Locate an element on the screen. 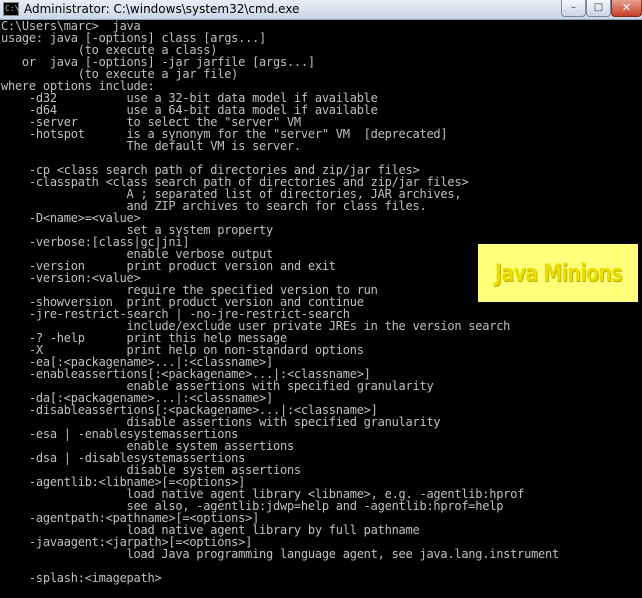 The width and height of the screenshot is (642, 598). maximize-button: □ is located at coordinates (598, 8).